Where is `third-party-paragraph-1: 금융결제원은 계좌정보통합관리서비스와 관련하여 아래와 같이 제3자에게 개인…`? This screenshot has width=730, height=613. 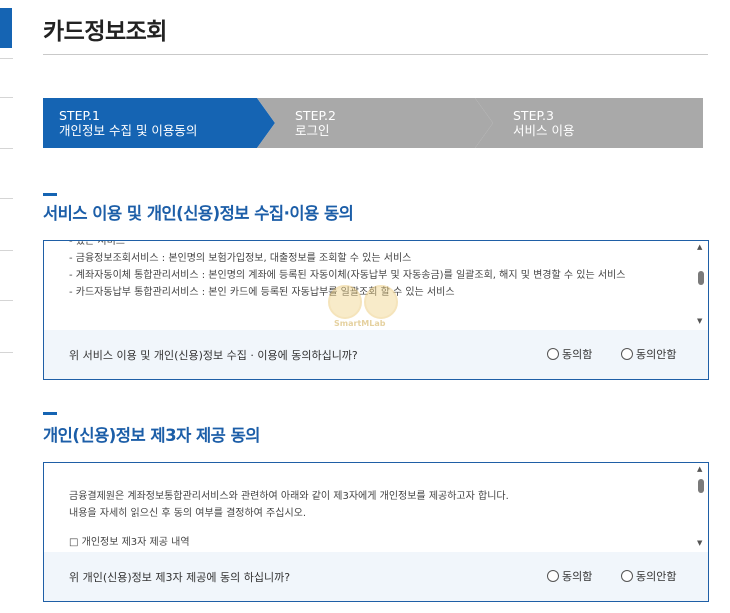 third-party-paragraph-1: 금융결제원은 계좌정보통합관리서비스와 관련하여 아래와 같이 제3자에게 개인… is located at coordinates (289, 496).